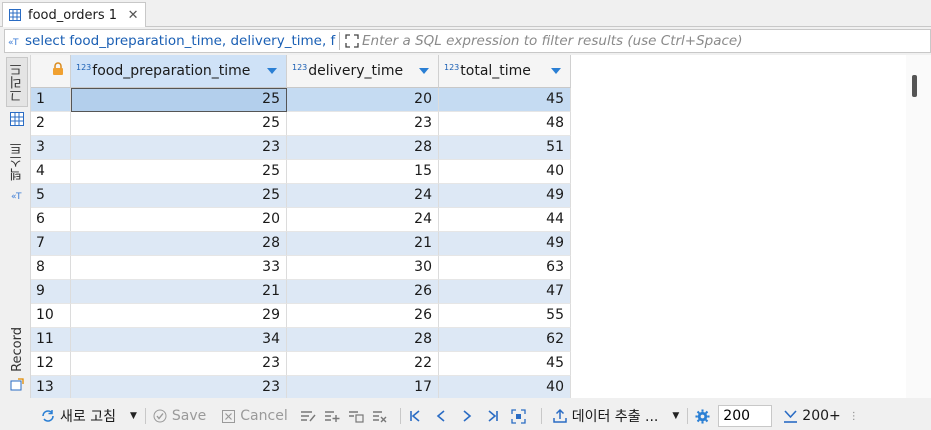 This screenshot has height=430, width=931. I want to click on table-row: 6 20 24 44, so click(301, 220).